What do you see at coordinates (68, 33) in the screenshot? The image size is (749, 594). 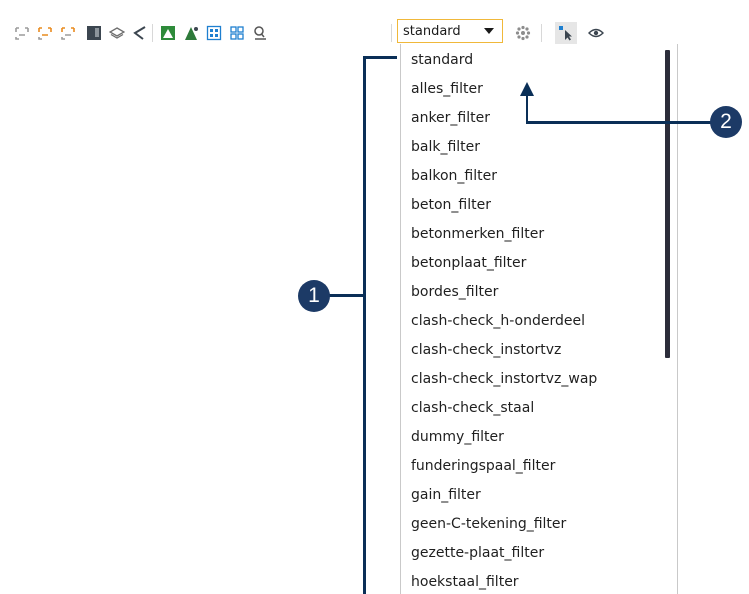 I see `select-orange2-icon` at bounding box center [68, 33].